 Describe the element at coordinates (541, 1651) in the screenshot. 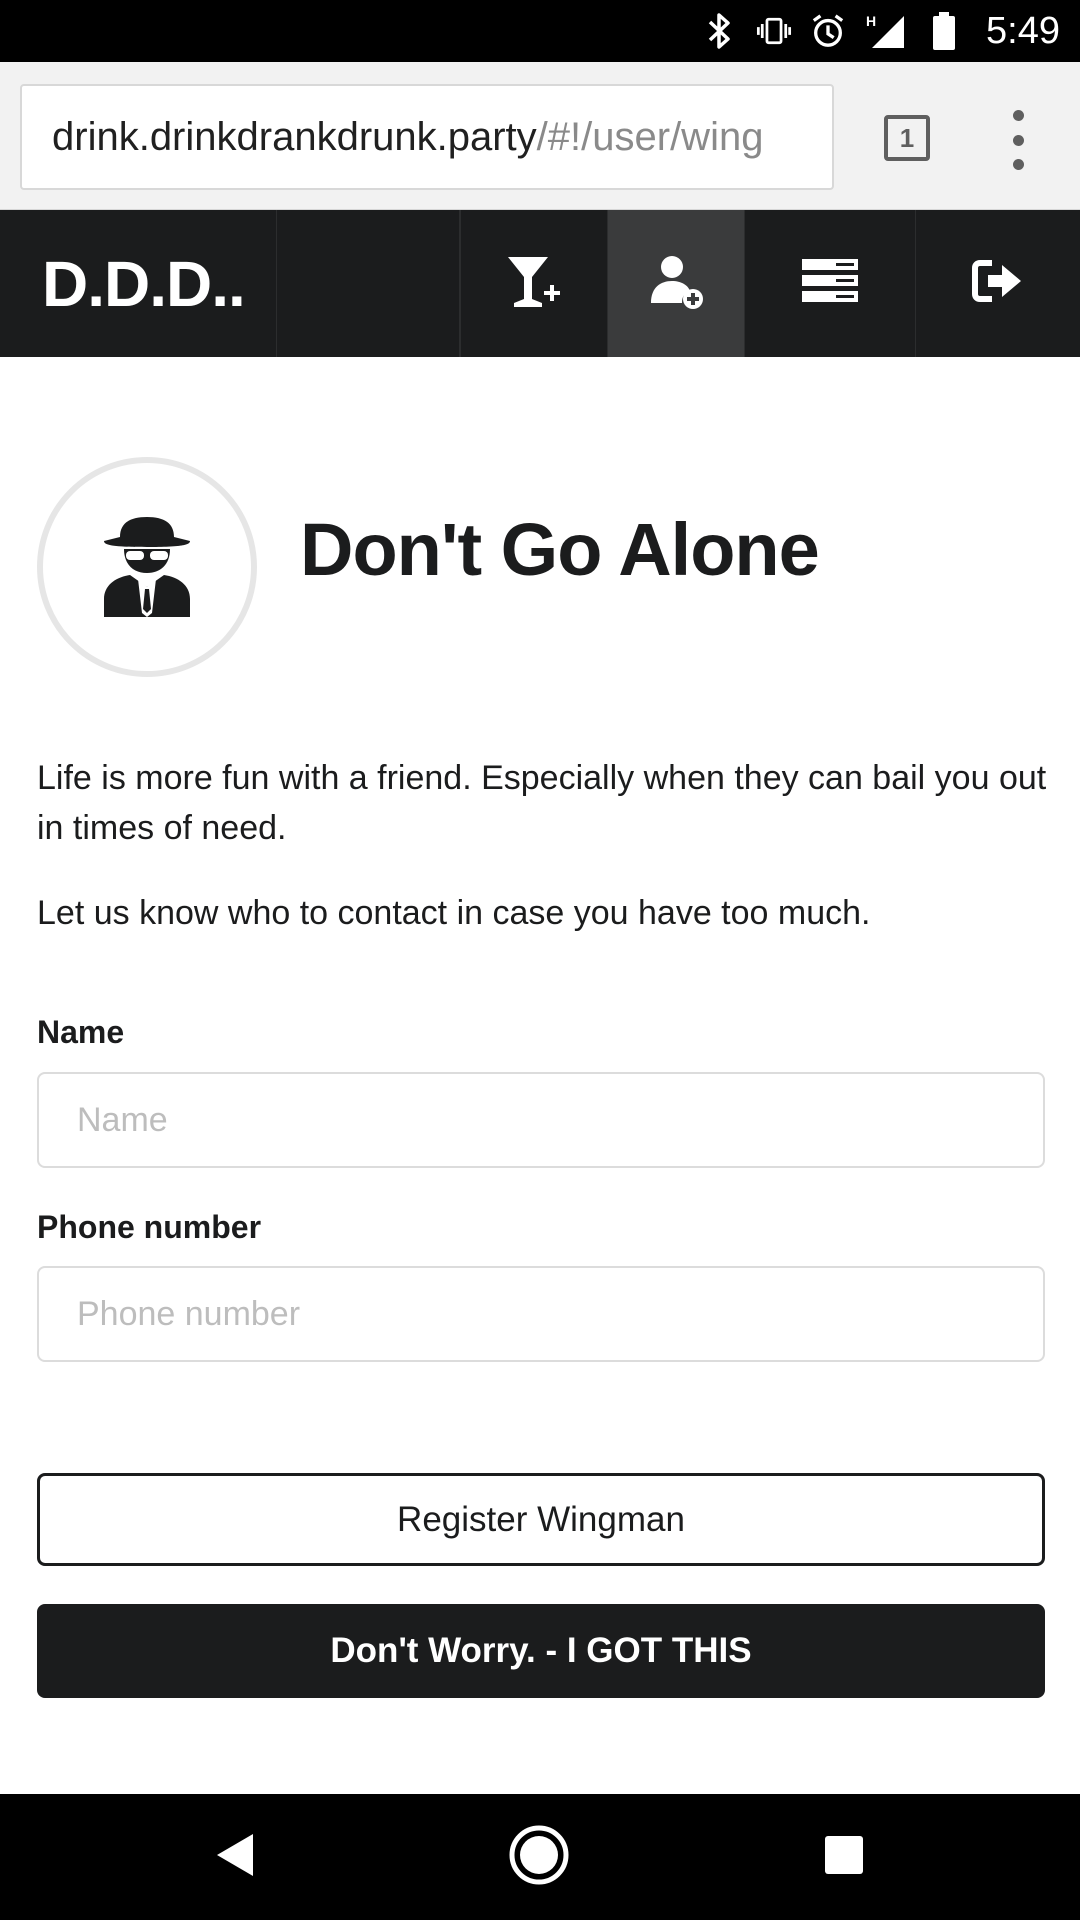

I see `skip-wingman-button: Don't Worry. - I GOT THIS` at that location.